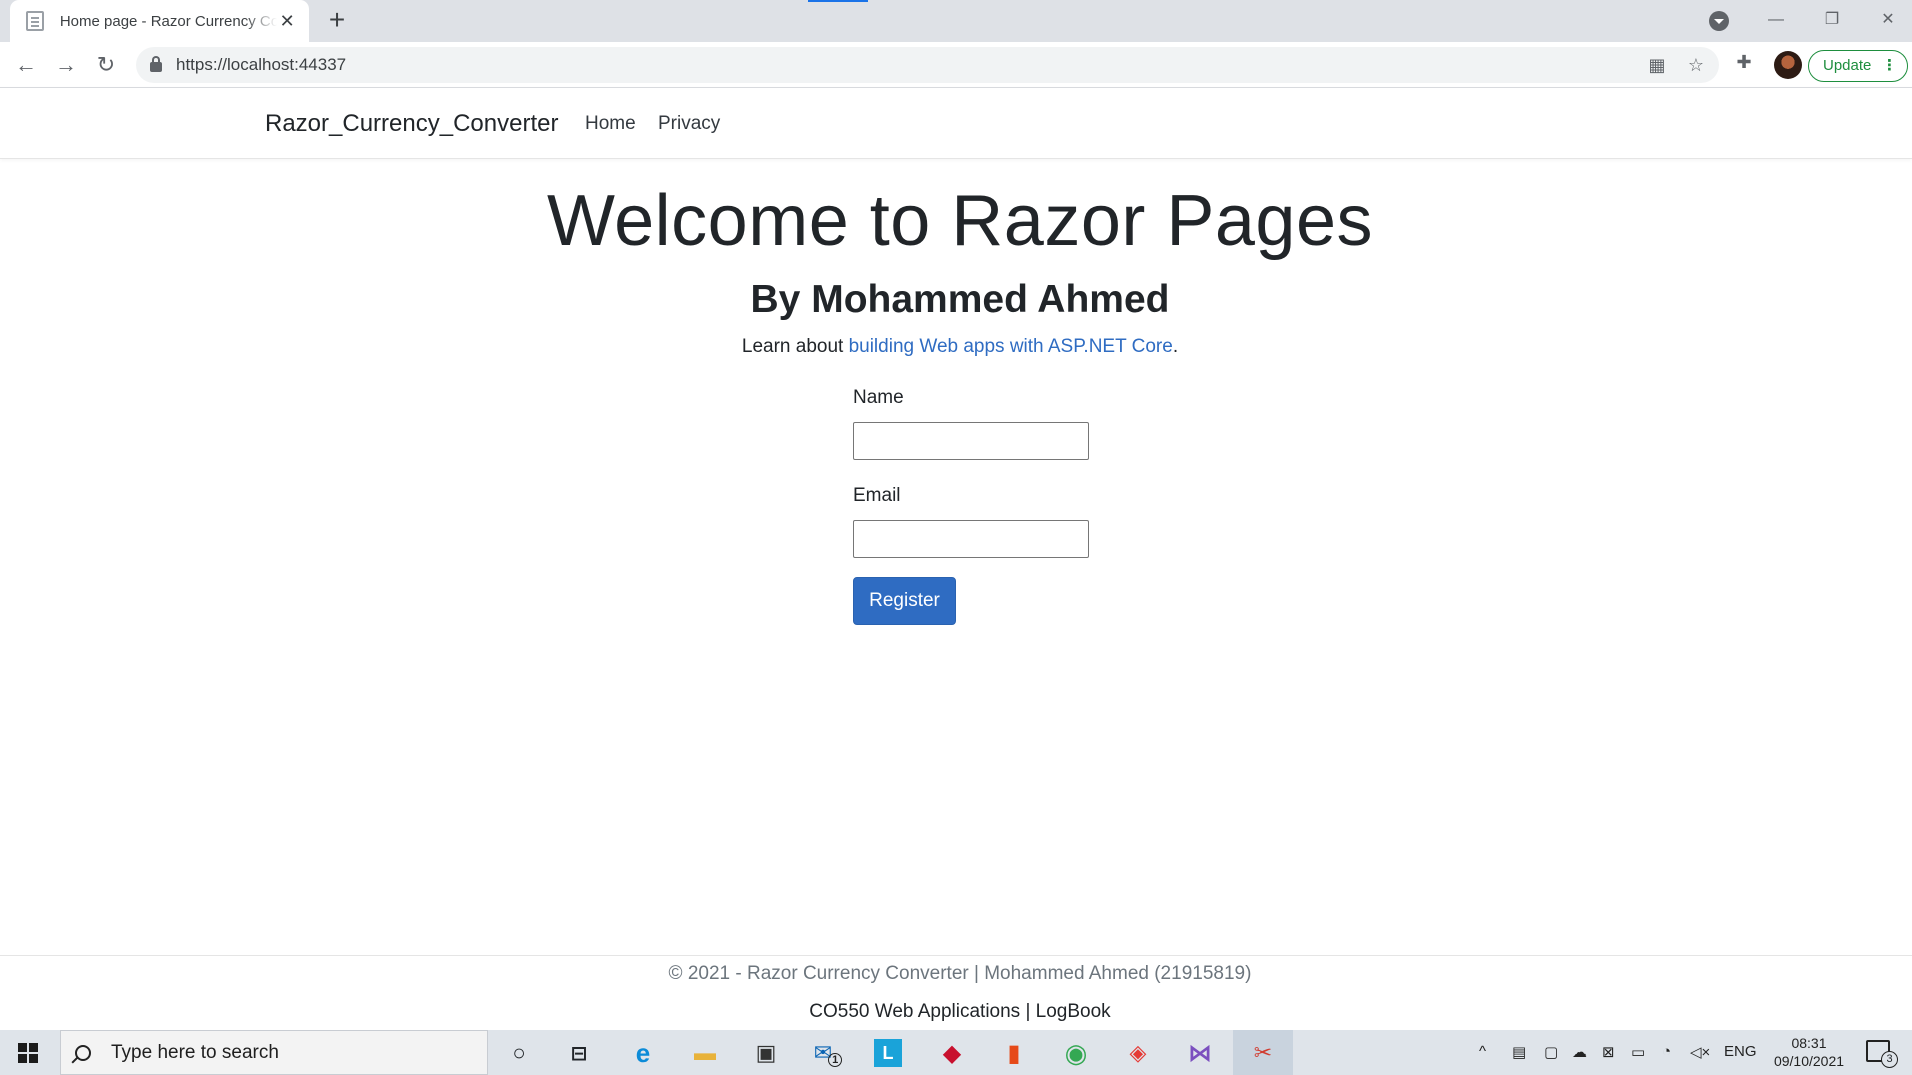  What do you see at coordinates (1579, 1052) in the screenshot?
I see `onedrive-cloud-icon: ☁` at bounding box center [1579, 1052].